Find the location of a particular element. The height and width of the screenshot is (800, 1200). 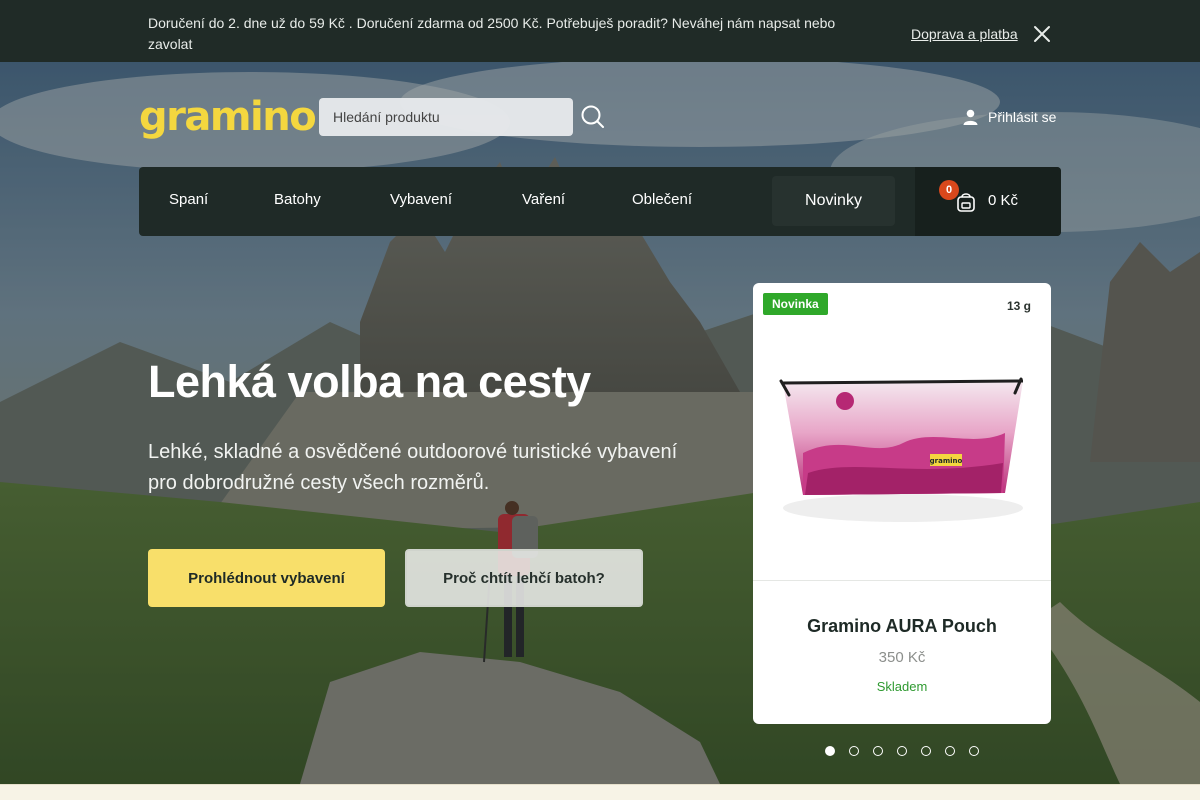

login-button: Přihlásit se is located at coordinates (1009, 117).